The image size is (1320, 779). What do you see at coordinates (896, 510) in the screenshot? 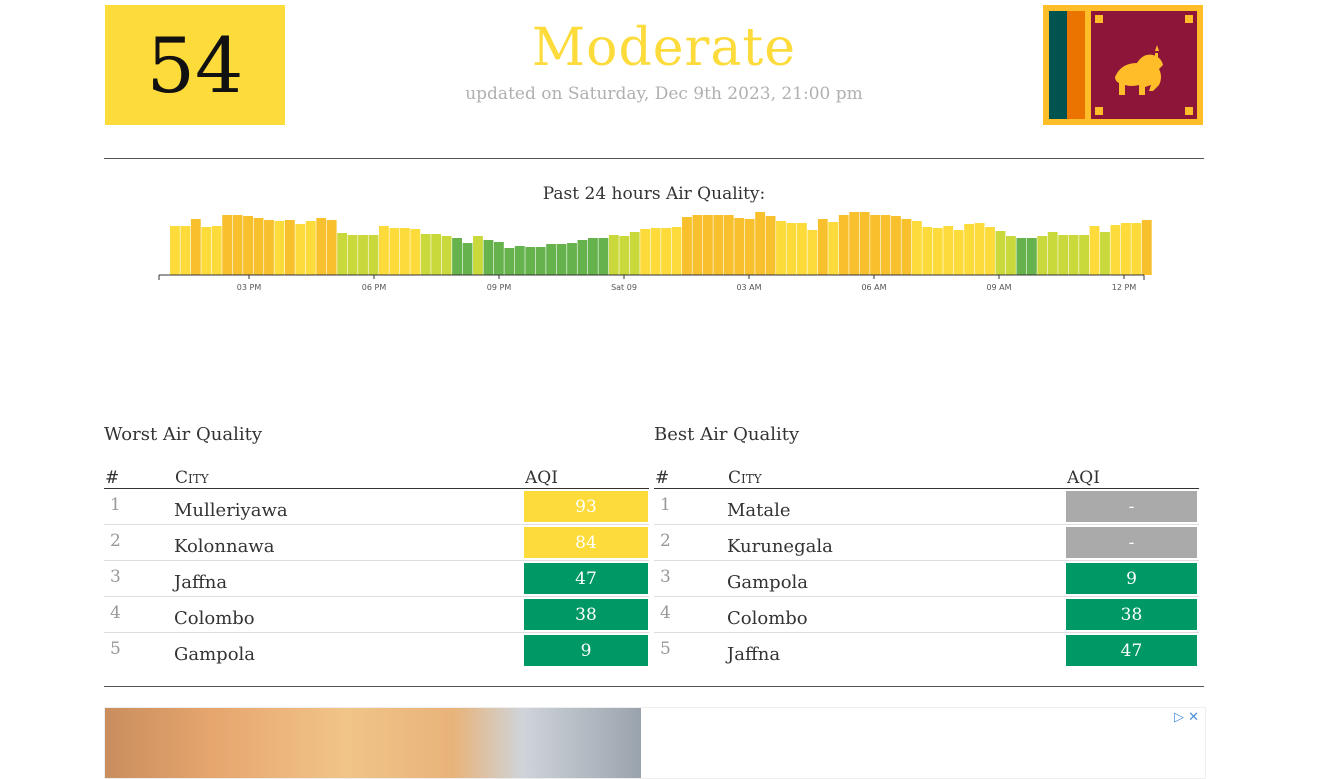
I see `city-link: Matale` at bounding box center [896, 510].